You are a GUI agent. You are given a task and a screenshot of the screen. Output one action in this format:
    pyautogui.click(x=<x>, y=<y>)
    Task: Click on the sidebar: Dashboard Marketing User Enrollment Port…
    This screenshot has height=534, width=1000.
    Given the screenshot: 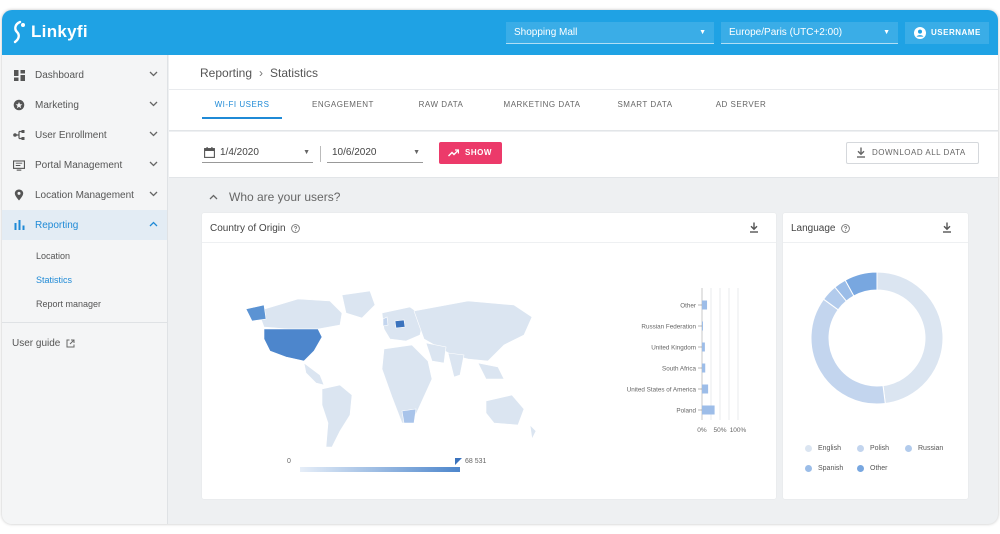 What is the action you would take?
    pyautogui.click(x=85, y=289)
    